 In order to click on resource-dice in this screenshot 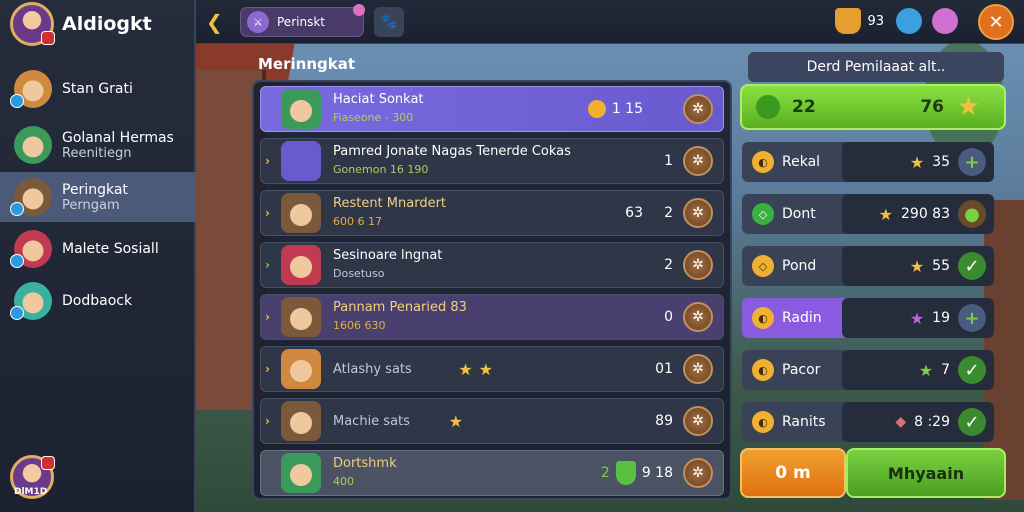, I will do `click(909, 21)`.